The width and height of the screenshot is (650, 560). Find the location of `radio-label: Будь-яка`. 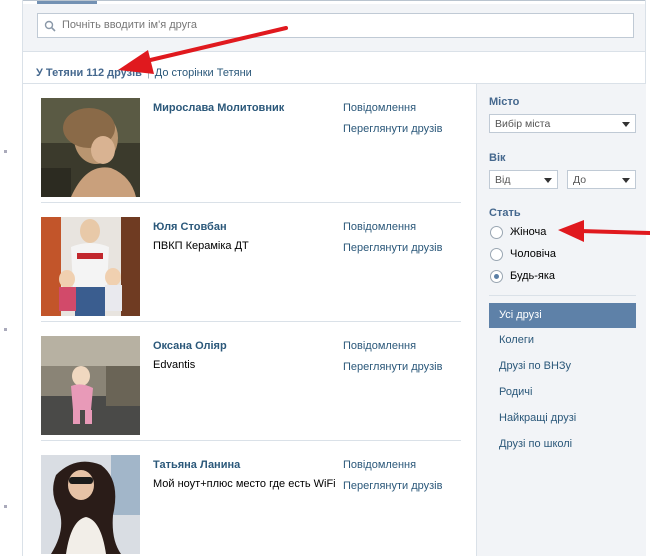

radio-label: Будь-яка is located at coordinates (533, 276).